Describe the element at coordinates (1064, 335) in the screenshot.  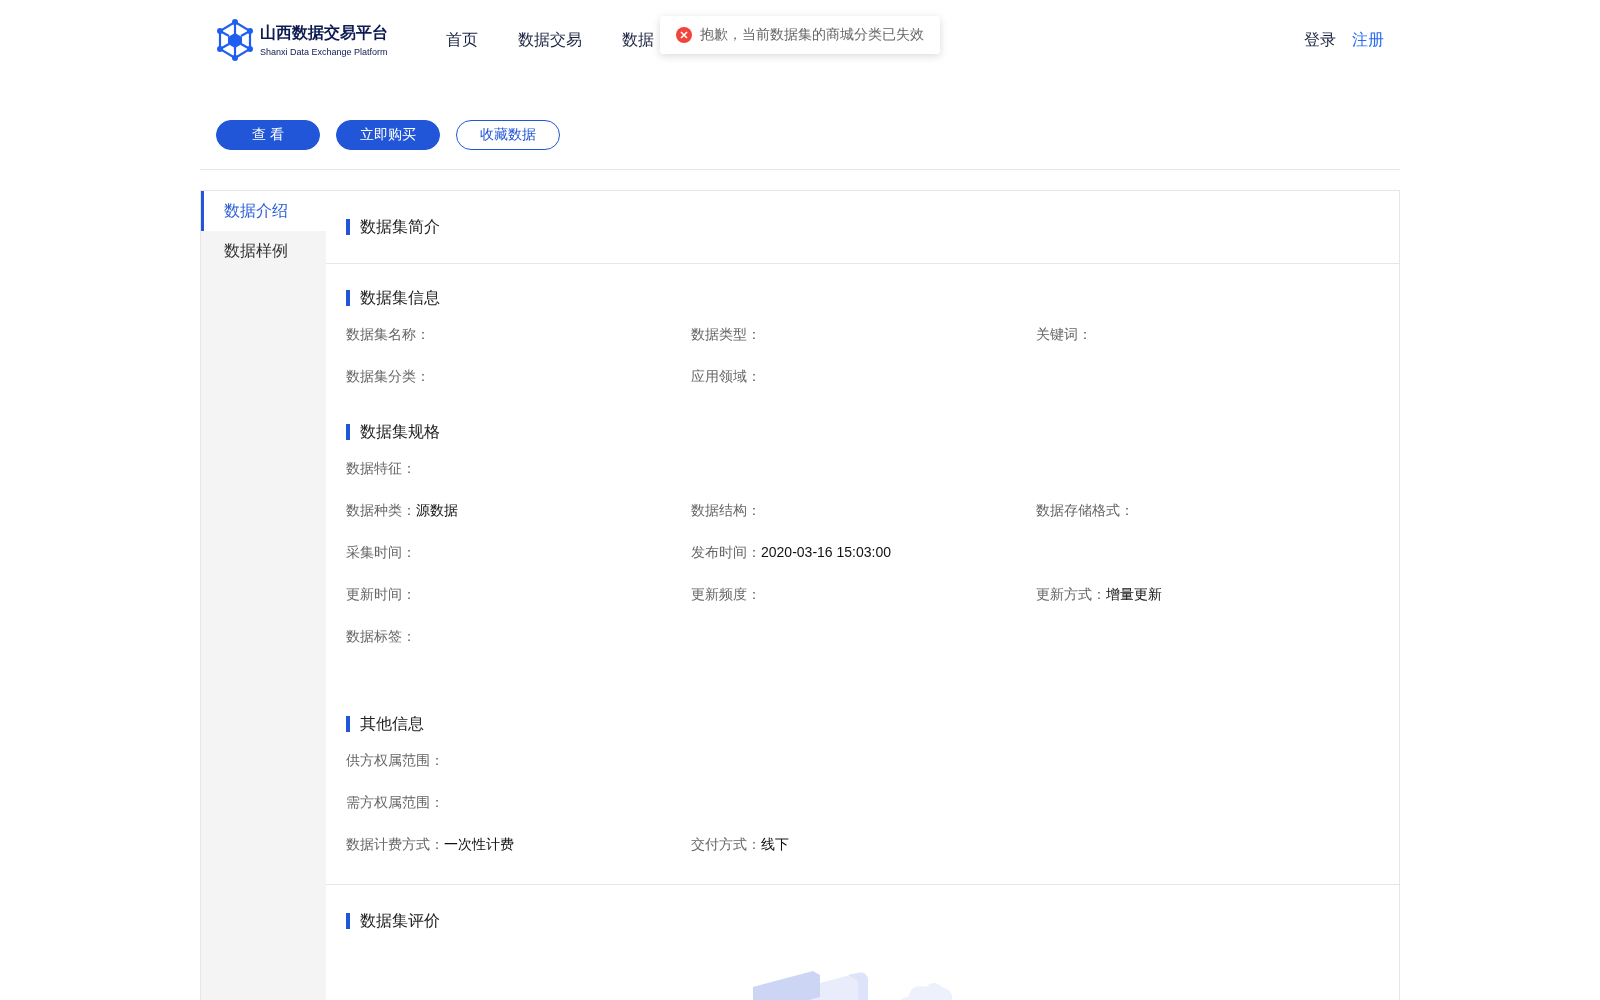
I see `field-text: 关键词：` at that location.